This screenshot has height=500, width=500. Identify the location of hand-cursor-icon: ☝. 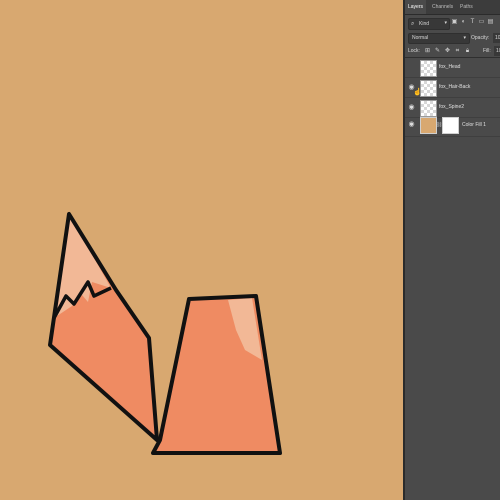
(417, 92).